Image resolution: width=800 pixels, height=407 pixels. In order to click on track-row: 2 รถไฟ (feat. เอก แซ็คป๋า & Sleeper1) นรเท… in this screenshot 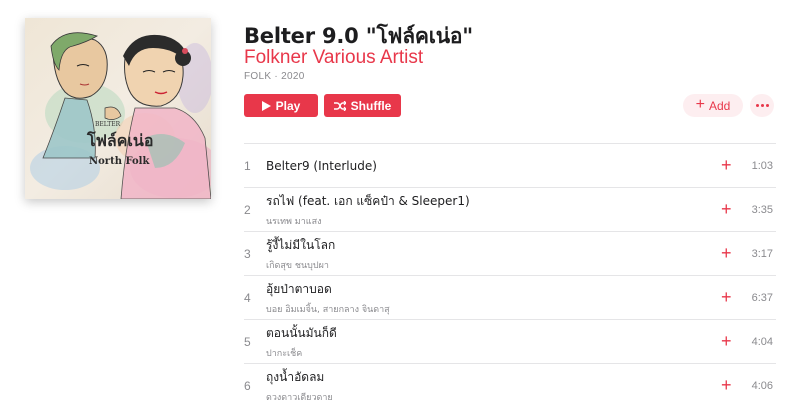, I will do `click(510, 209)`.